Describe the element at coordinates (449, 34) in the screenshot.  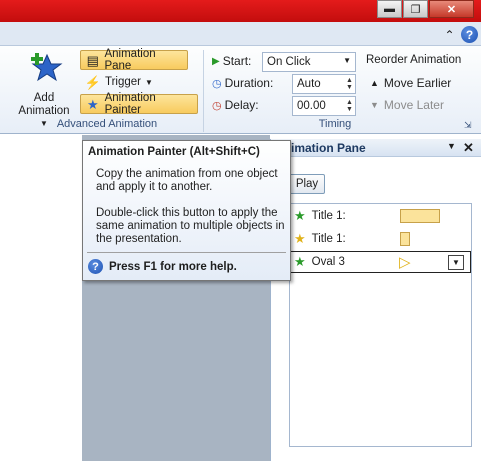
I see `minimize-ribbon-icon: ⌃` at that location.